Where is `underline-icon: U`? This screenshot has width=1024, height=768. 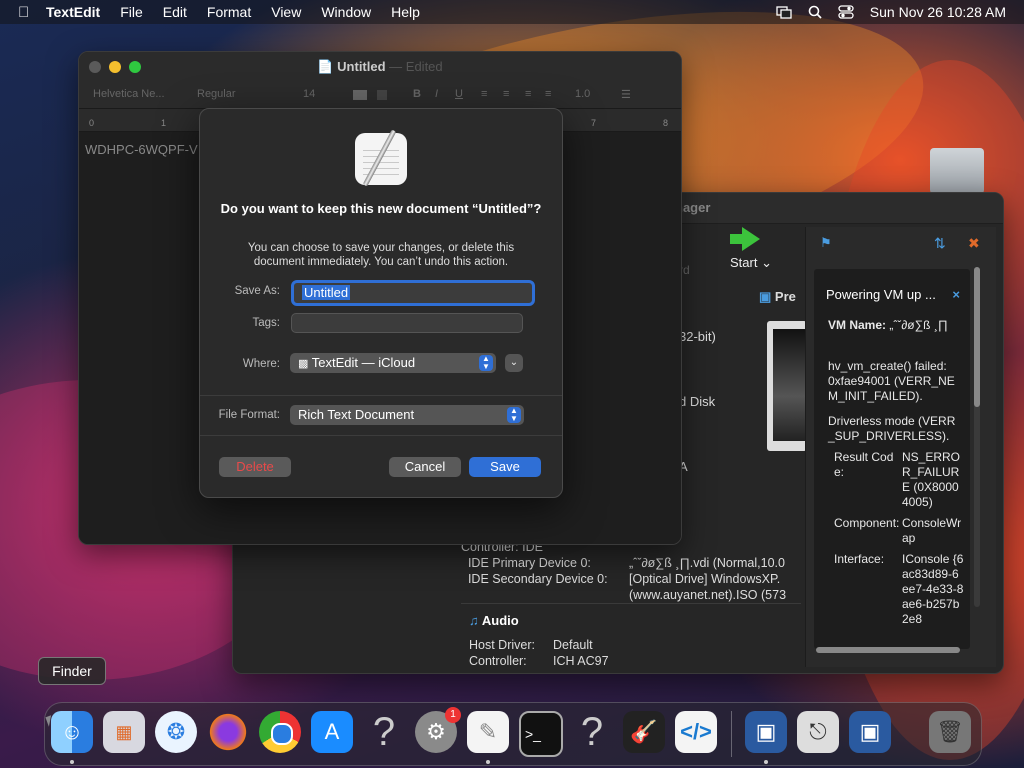
underline-icon: U is located at coordinates (459, 94).